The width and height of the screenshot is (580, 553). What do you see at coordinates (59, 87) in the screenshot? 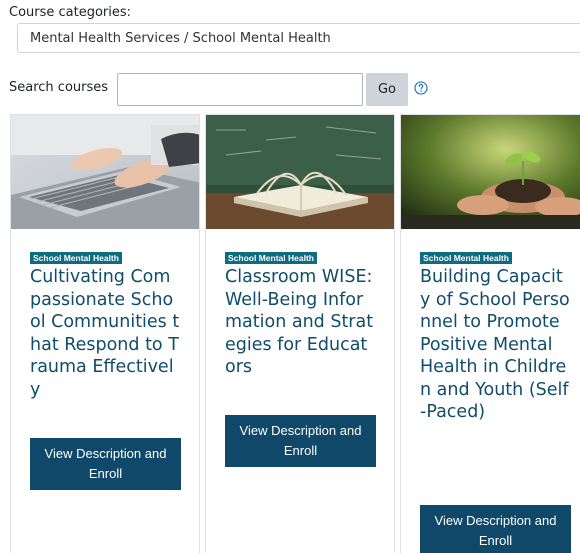
I see `search-label: Search courses` at bounding box center [59, 87].